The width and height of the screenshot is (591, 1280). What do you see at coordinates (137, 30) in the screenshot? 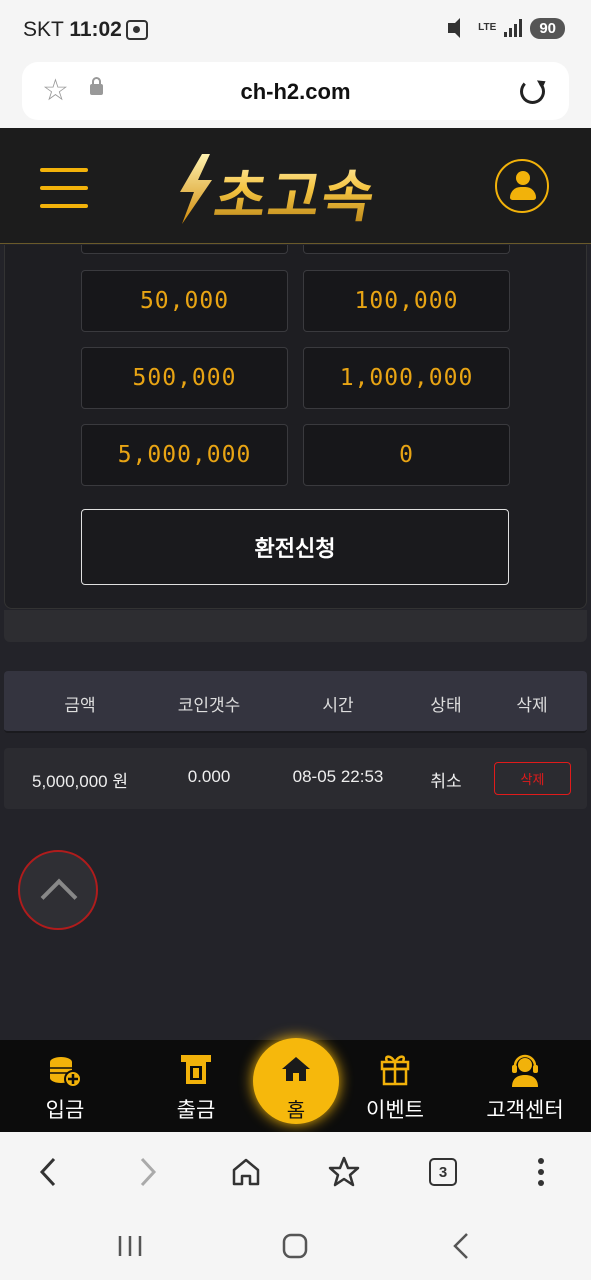
I see `screenshot-icon` at bounding box center [137, 30].